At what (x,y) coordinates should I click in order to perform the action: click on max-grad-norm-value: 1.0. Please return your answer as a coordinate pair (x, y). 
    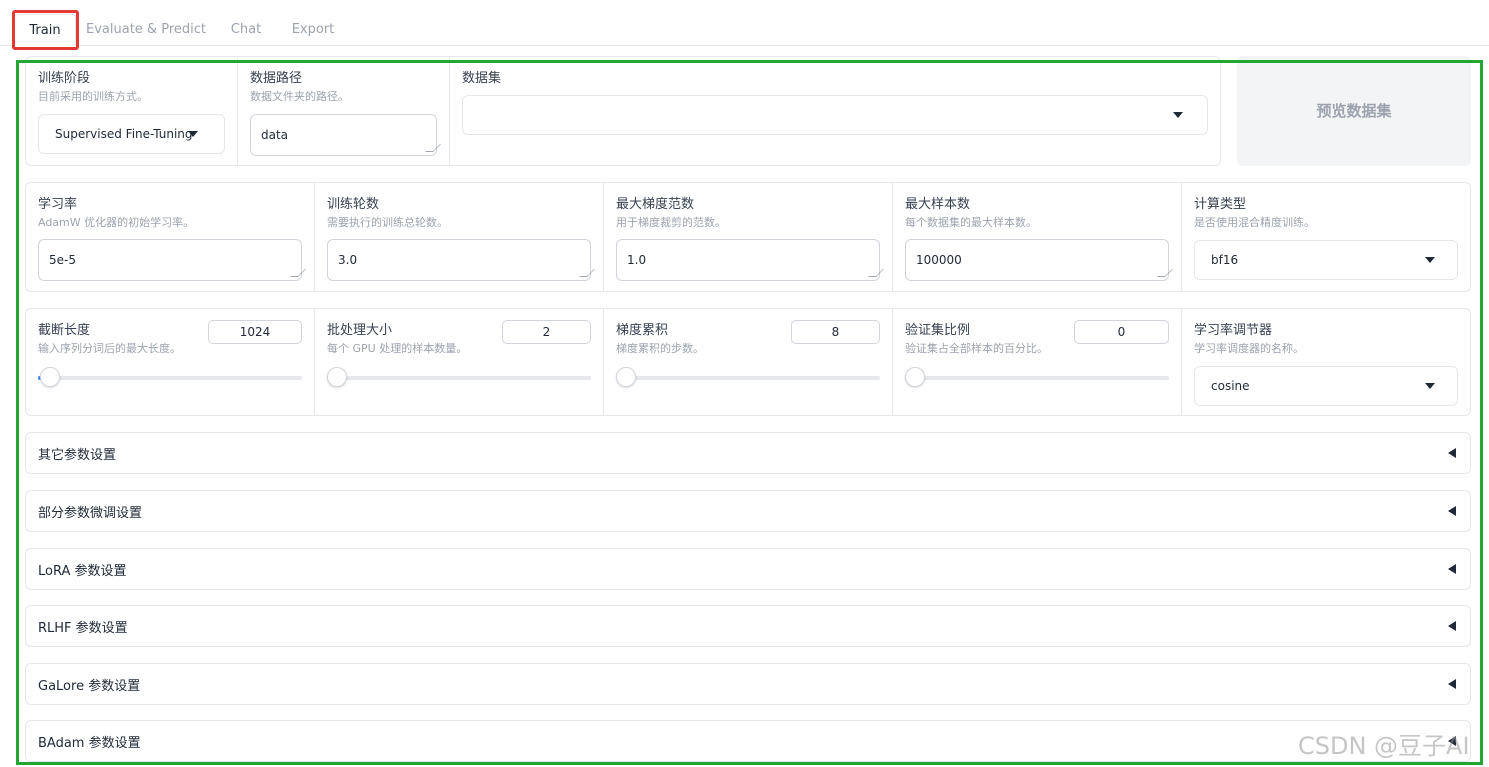
    Looking at the image, I should click on (637, 260).